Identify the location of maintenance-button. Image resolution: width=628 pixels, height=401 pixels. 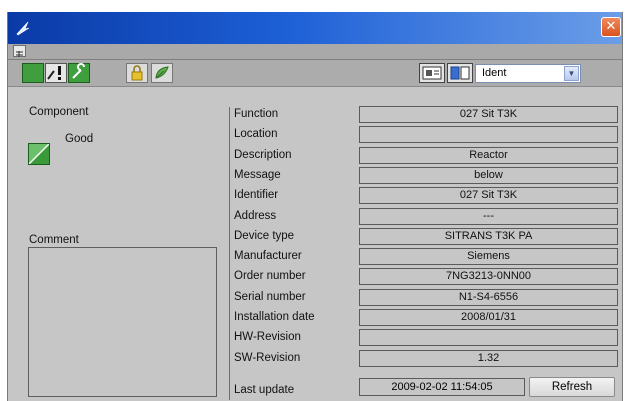
(56, 73).